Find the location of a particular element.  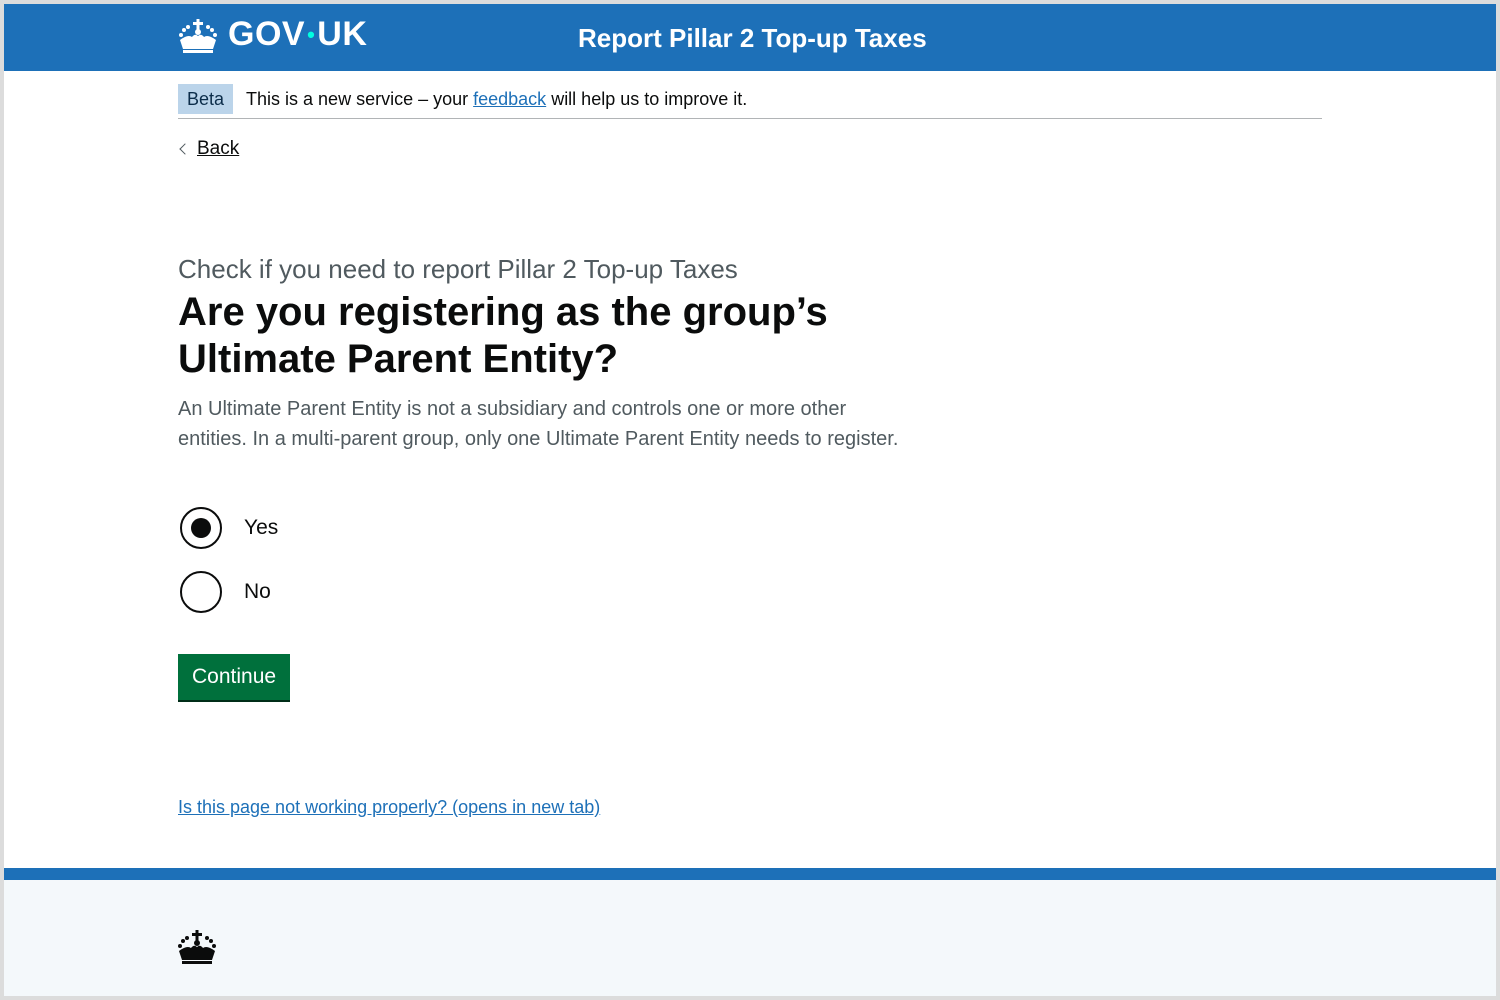

govuk-logo-link: GOV•UK is located at coordinates (272, 36).